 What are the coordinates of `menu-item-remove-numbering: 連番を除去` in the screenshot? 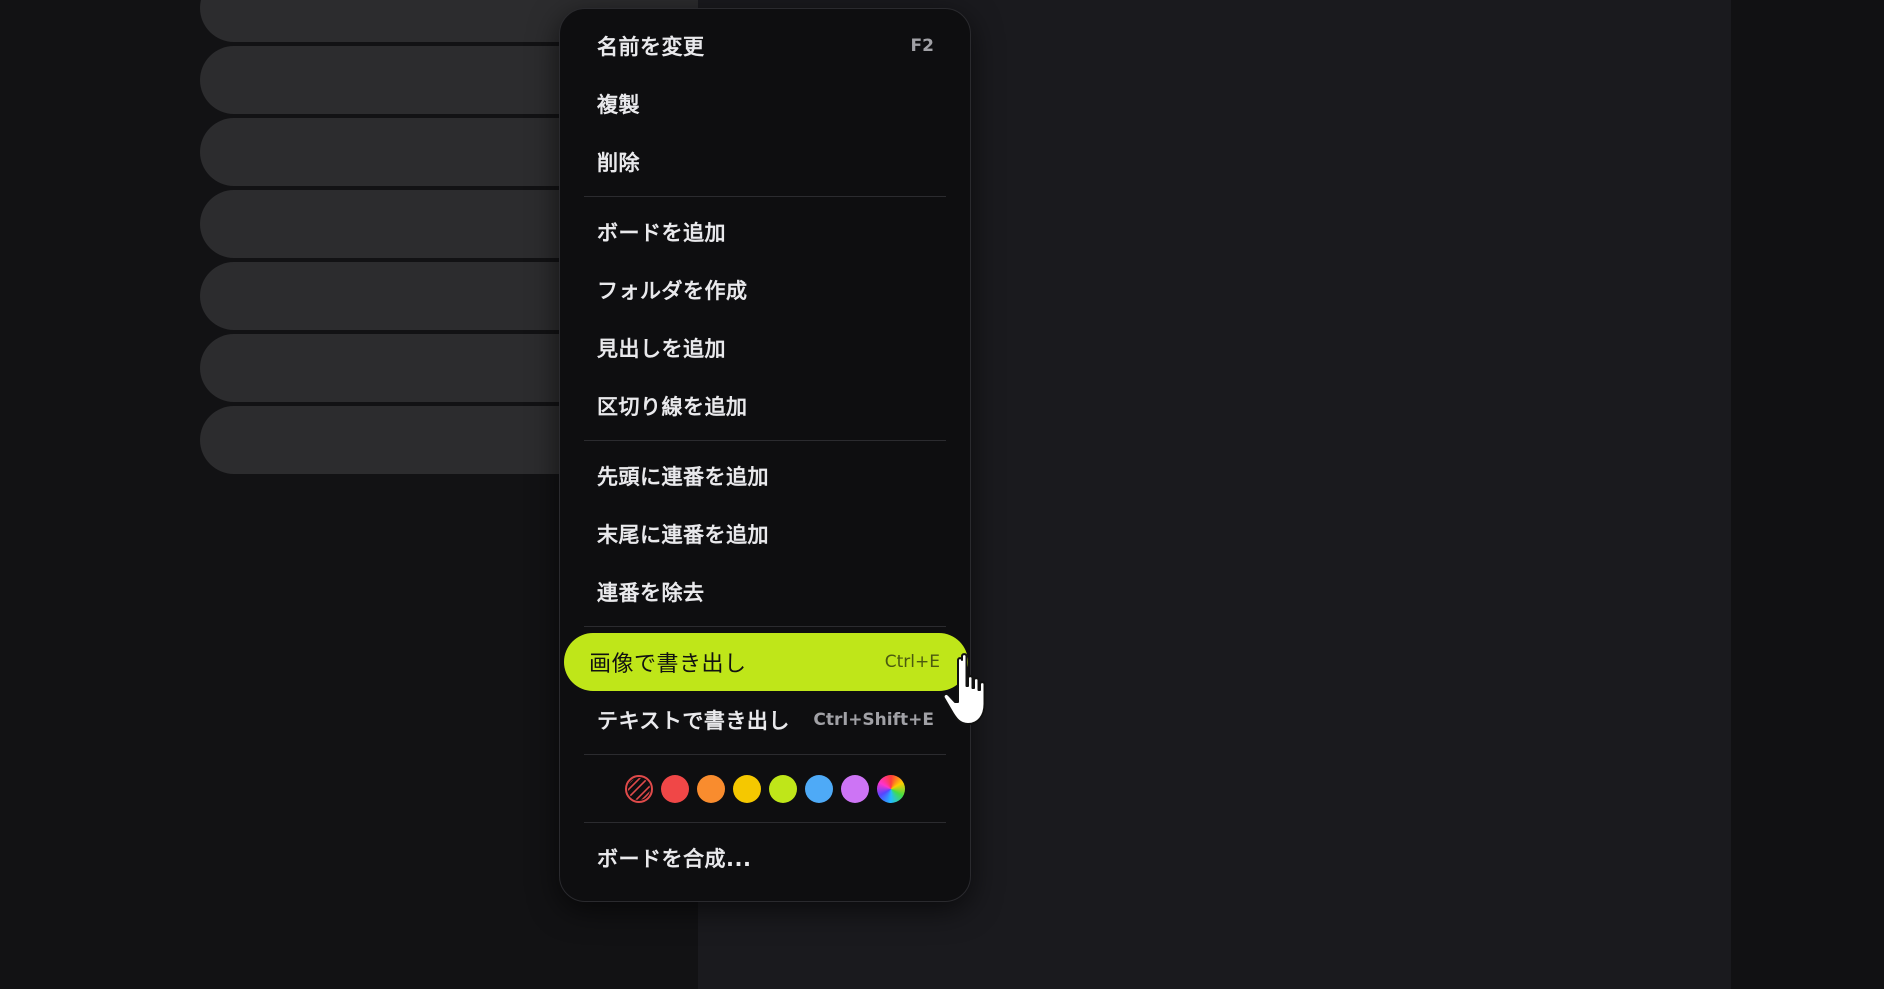 It's located at (765, 592).